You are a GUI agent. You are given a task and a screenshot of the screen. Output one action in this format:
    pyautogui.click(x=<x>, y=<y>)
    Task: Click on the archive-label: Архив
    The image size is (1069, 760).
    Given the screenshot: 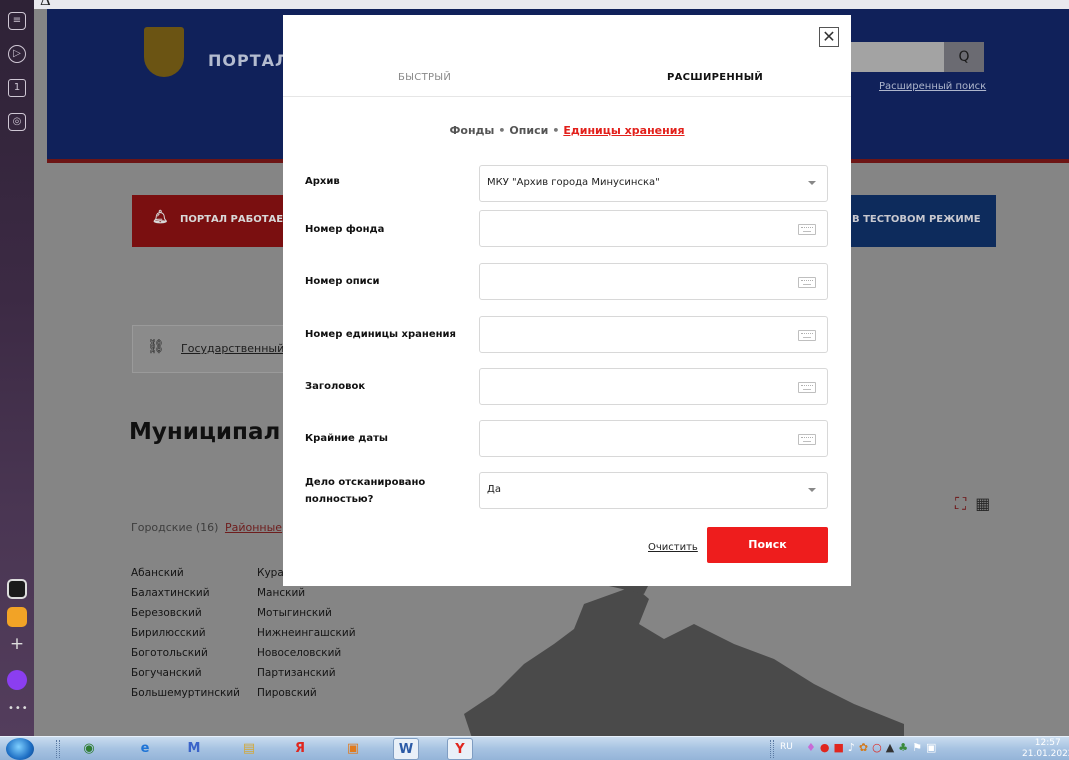 What is the action you would take?
    pyautogui.click(x=322, y=181)
    